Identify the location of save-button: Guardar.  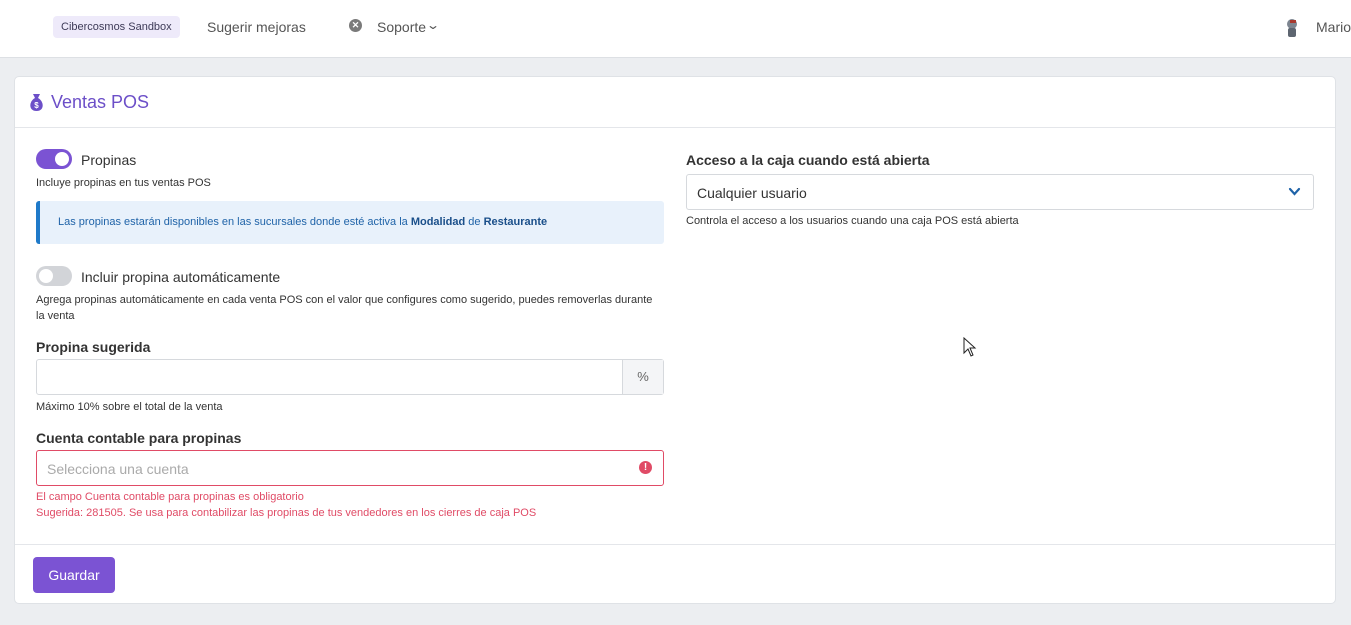
(74, 575).